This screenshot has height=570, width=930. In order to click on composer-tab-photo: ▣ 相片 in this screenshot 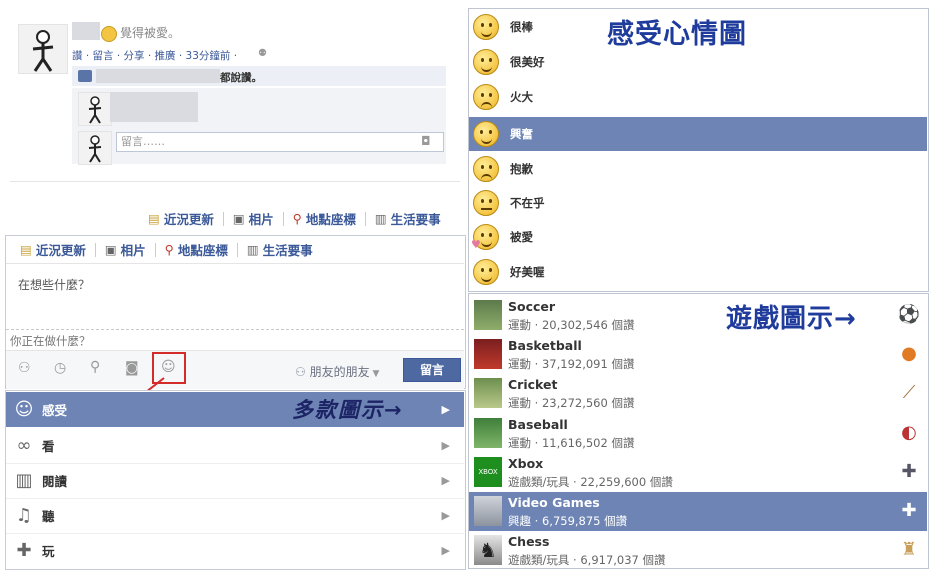, I will do `click(125, 249)`.